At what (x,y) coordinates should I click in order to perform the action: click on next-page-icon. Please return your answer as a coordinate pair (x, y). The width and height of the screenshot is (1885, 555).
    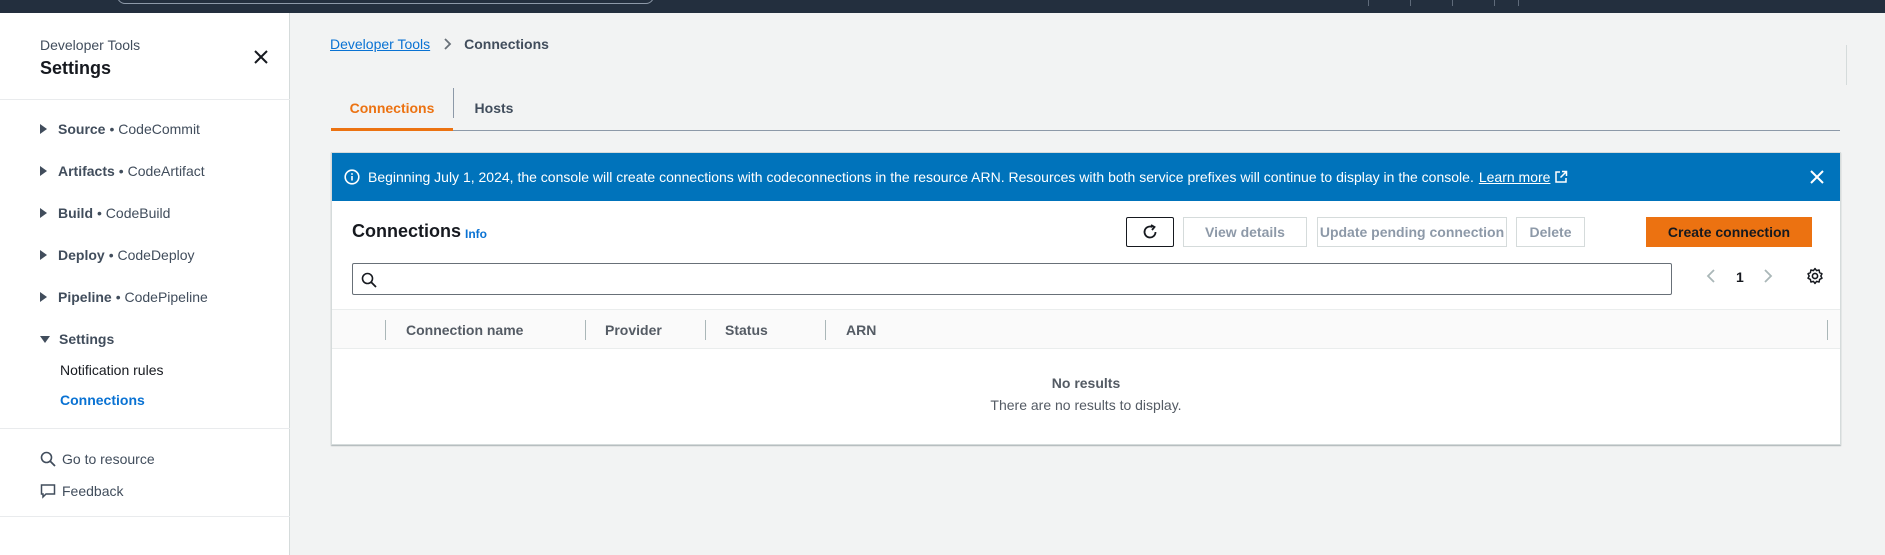
    Looking at the image, I should click on (1768, 276).